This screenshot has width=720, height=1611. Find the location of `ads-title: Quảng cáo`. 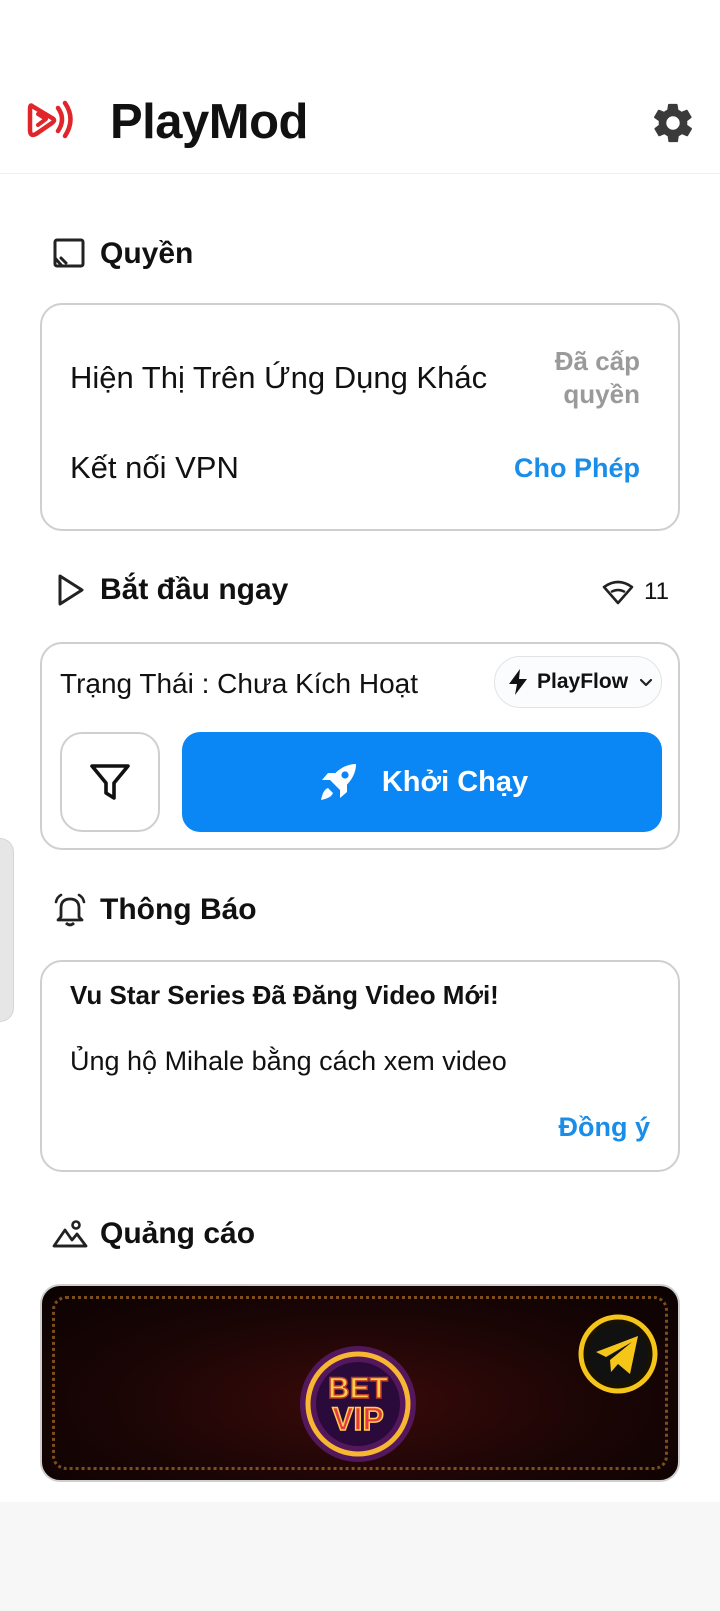

ads-title: Quảng cáo is located at coordinates (178, 1233).